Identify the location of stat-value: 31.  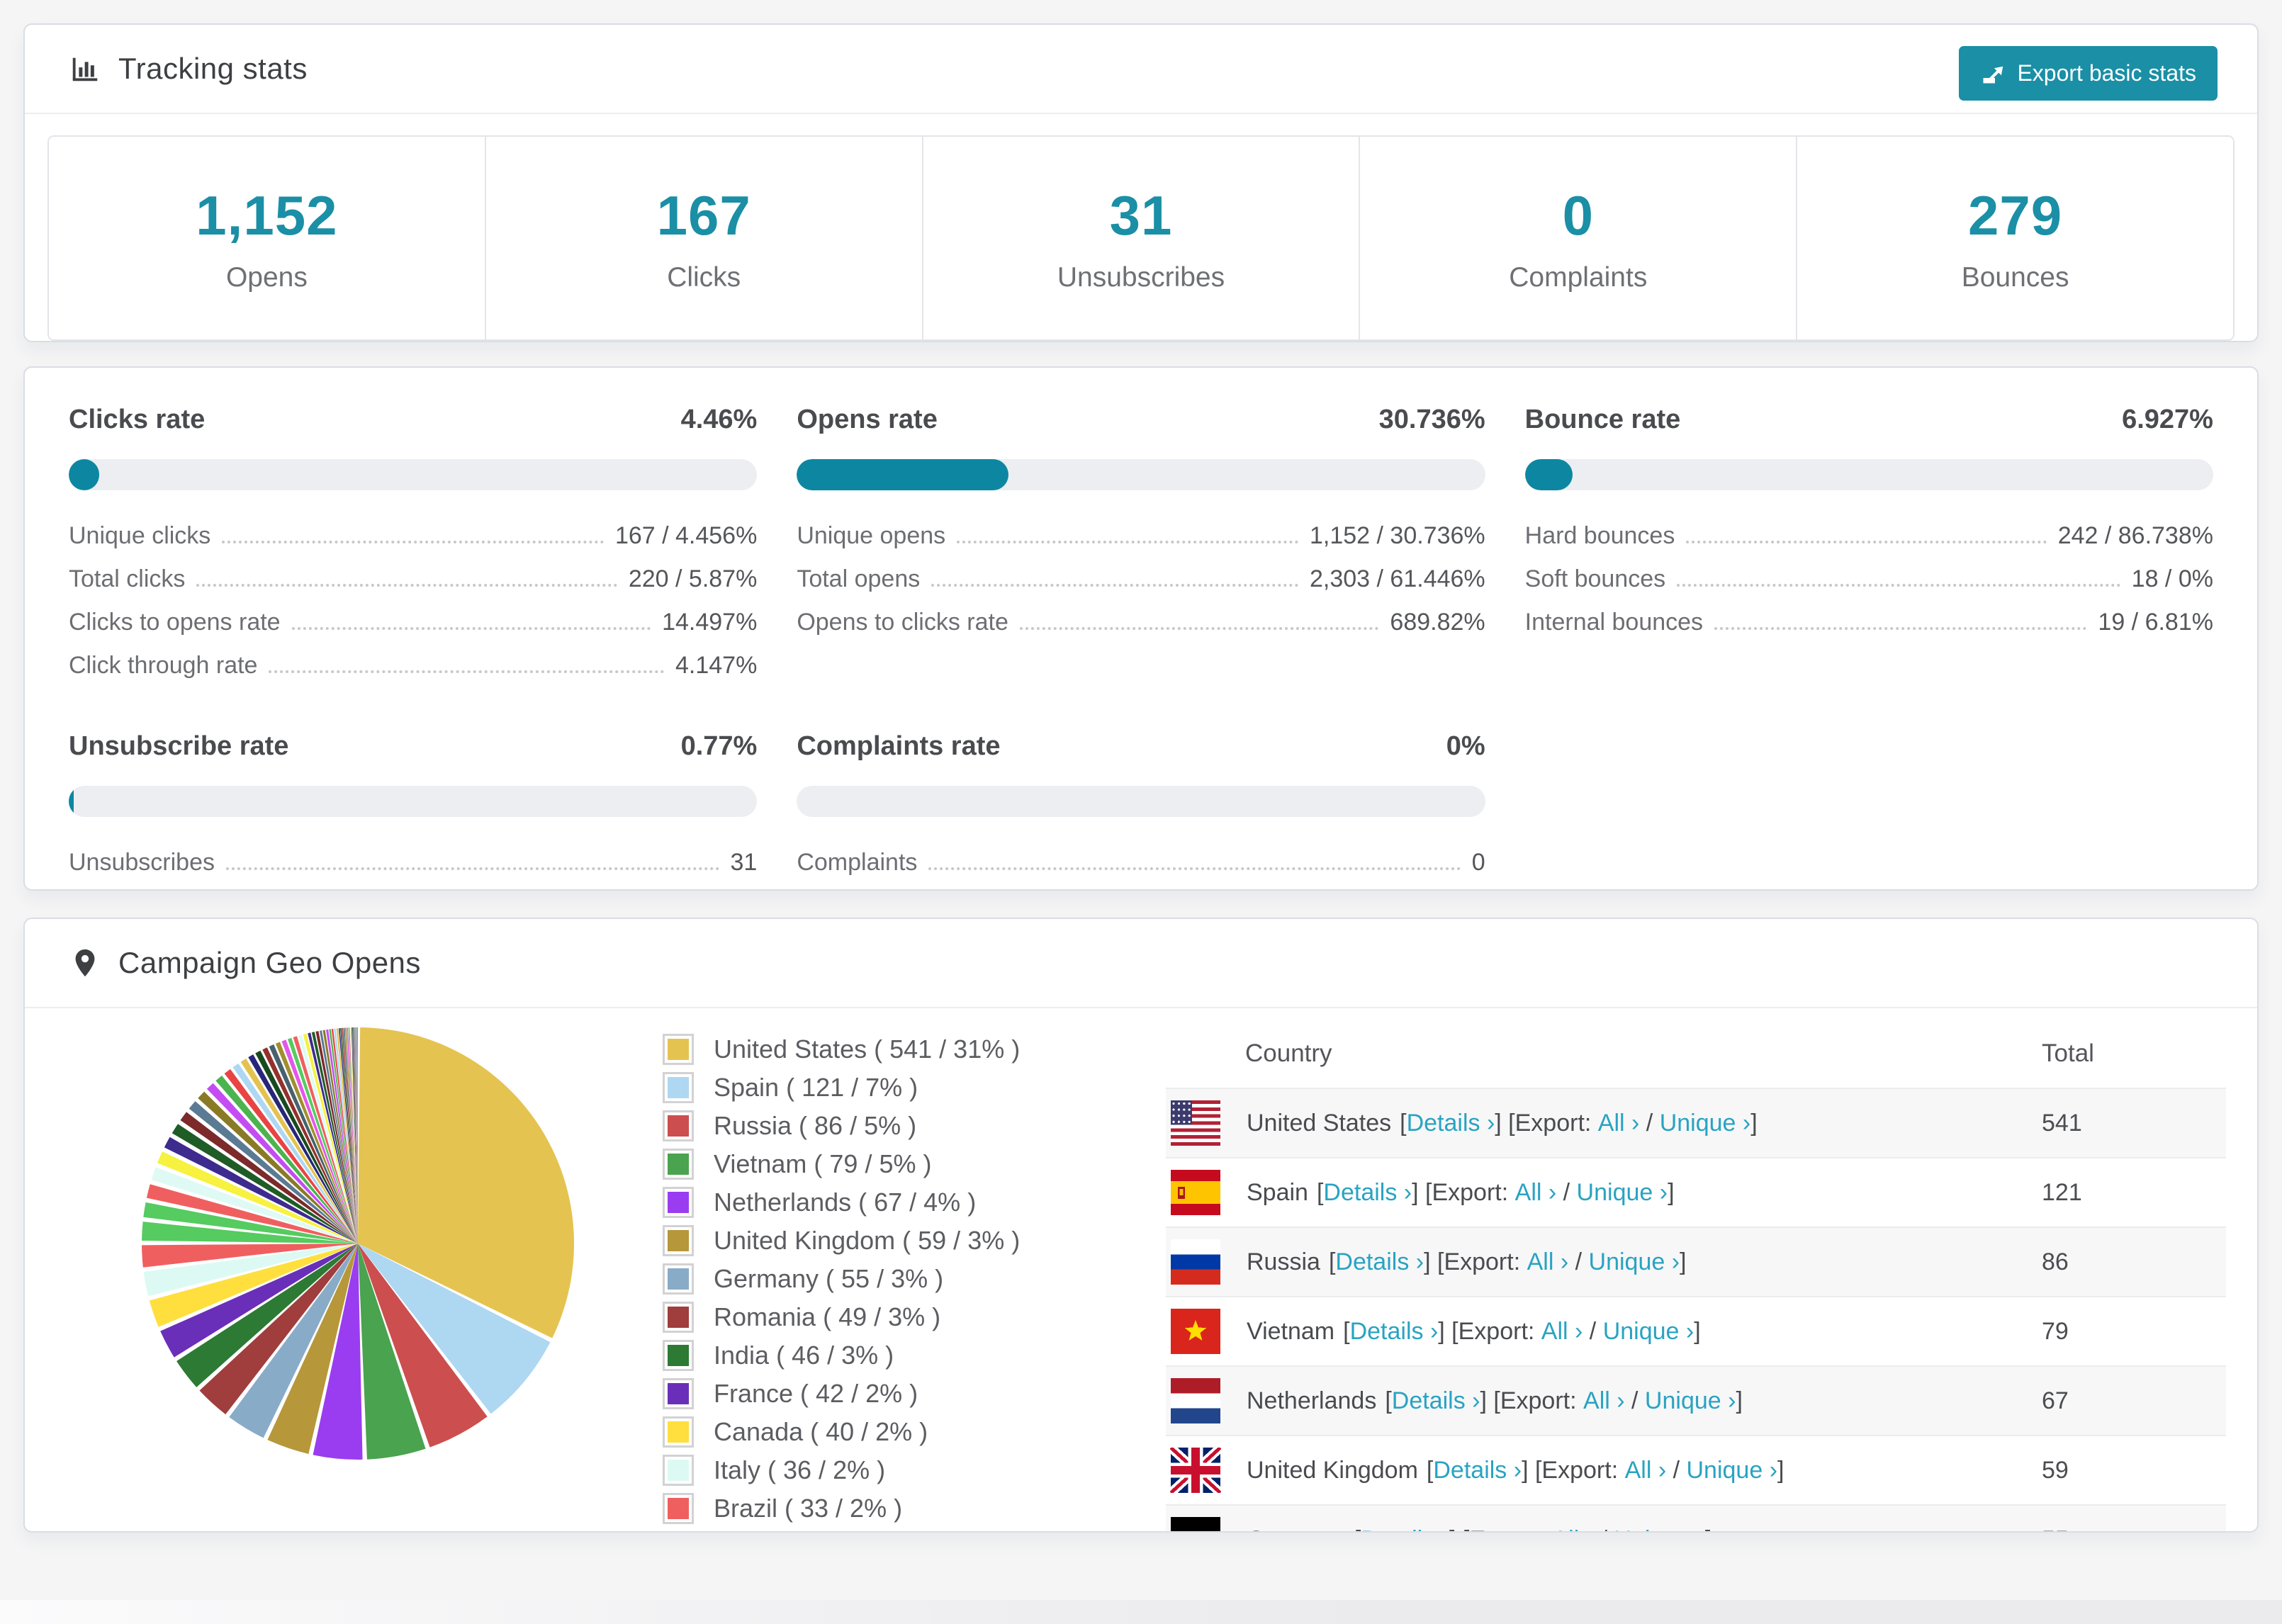
(1141, 216).